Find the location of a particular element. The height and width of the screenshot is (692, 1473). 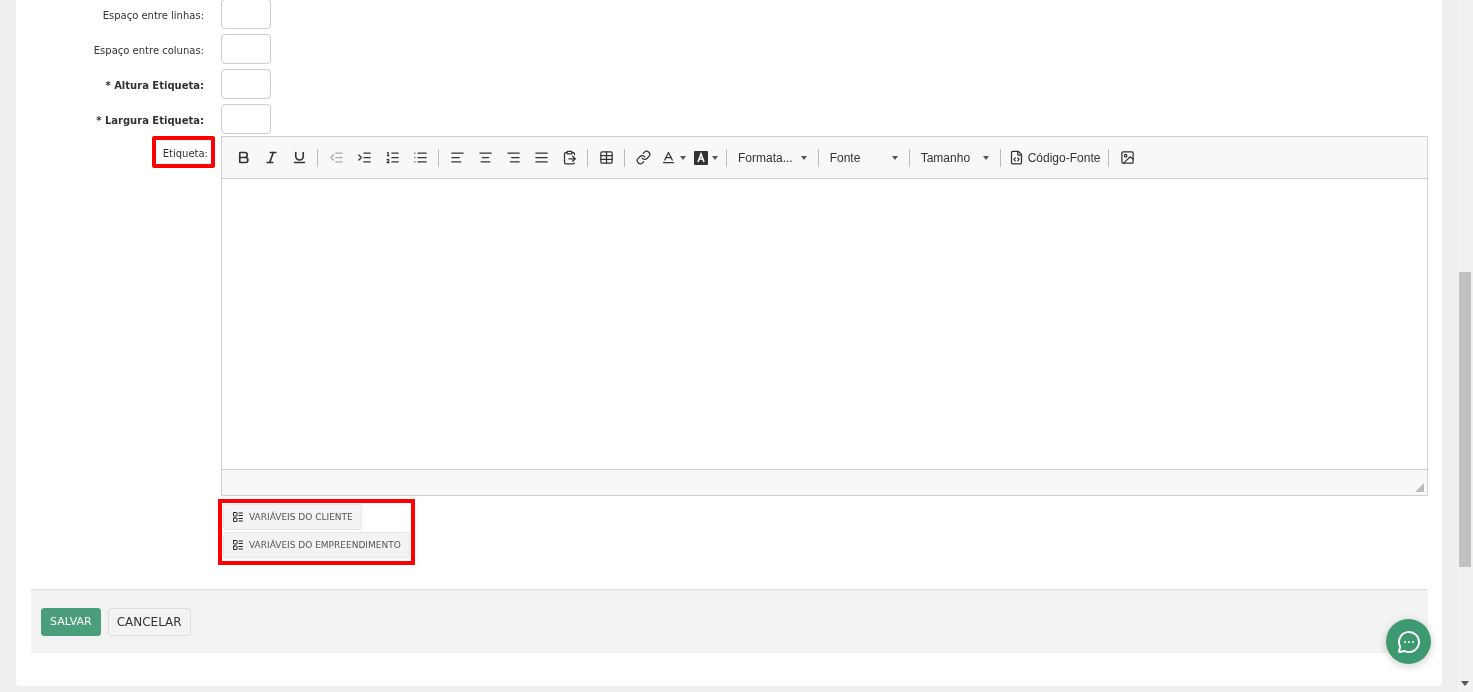

resize-handle-icon is located at coordinates (1419, 487).